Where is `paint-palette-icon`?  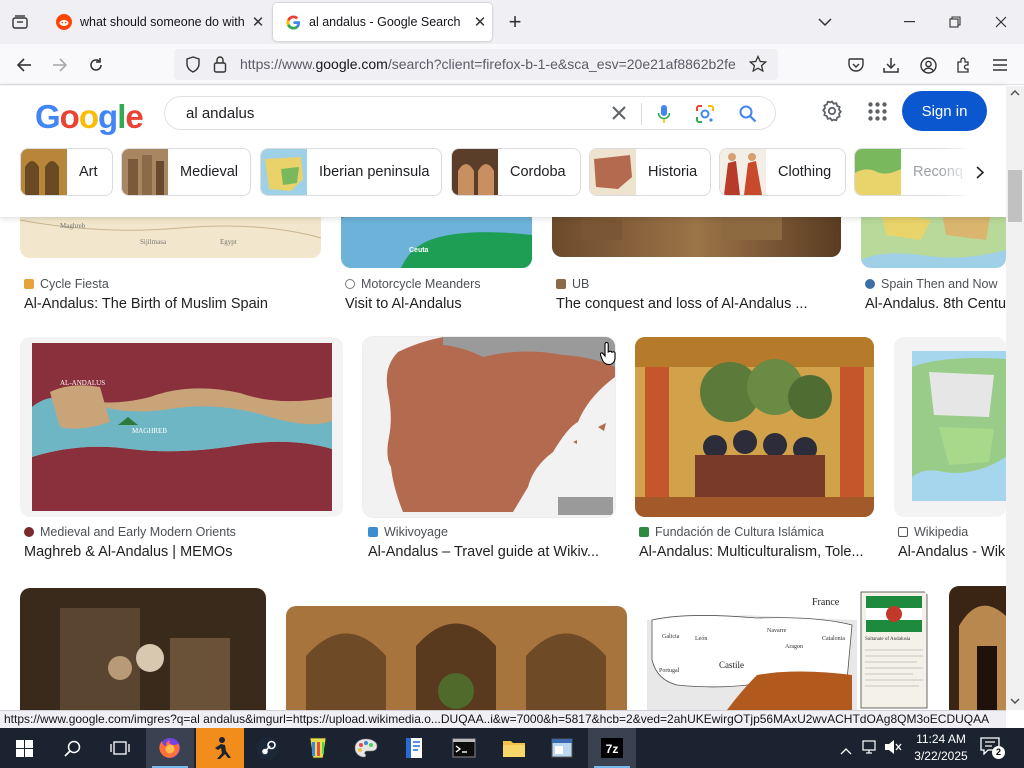
paint-palette-icon is located at coordinates (366, 748).